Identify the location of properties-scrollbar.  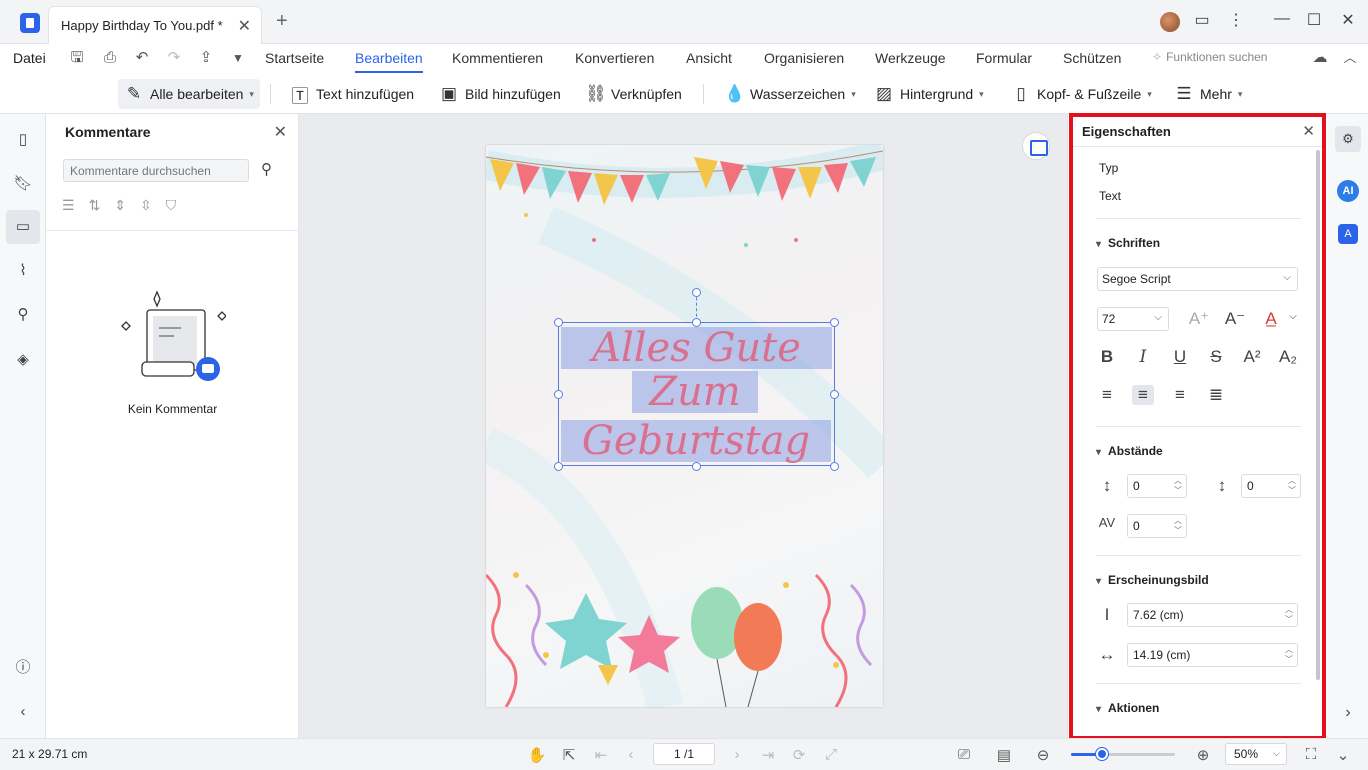
(1318, 415).